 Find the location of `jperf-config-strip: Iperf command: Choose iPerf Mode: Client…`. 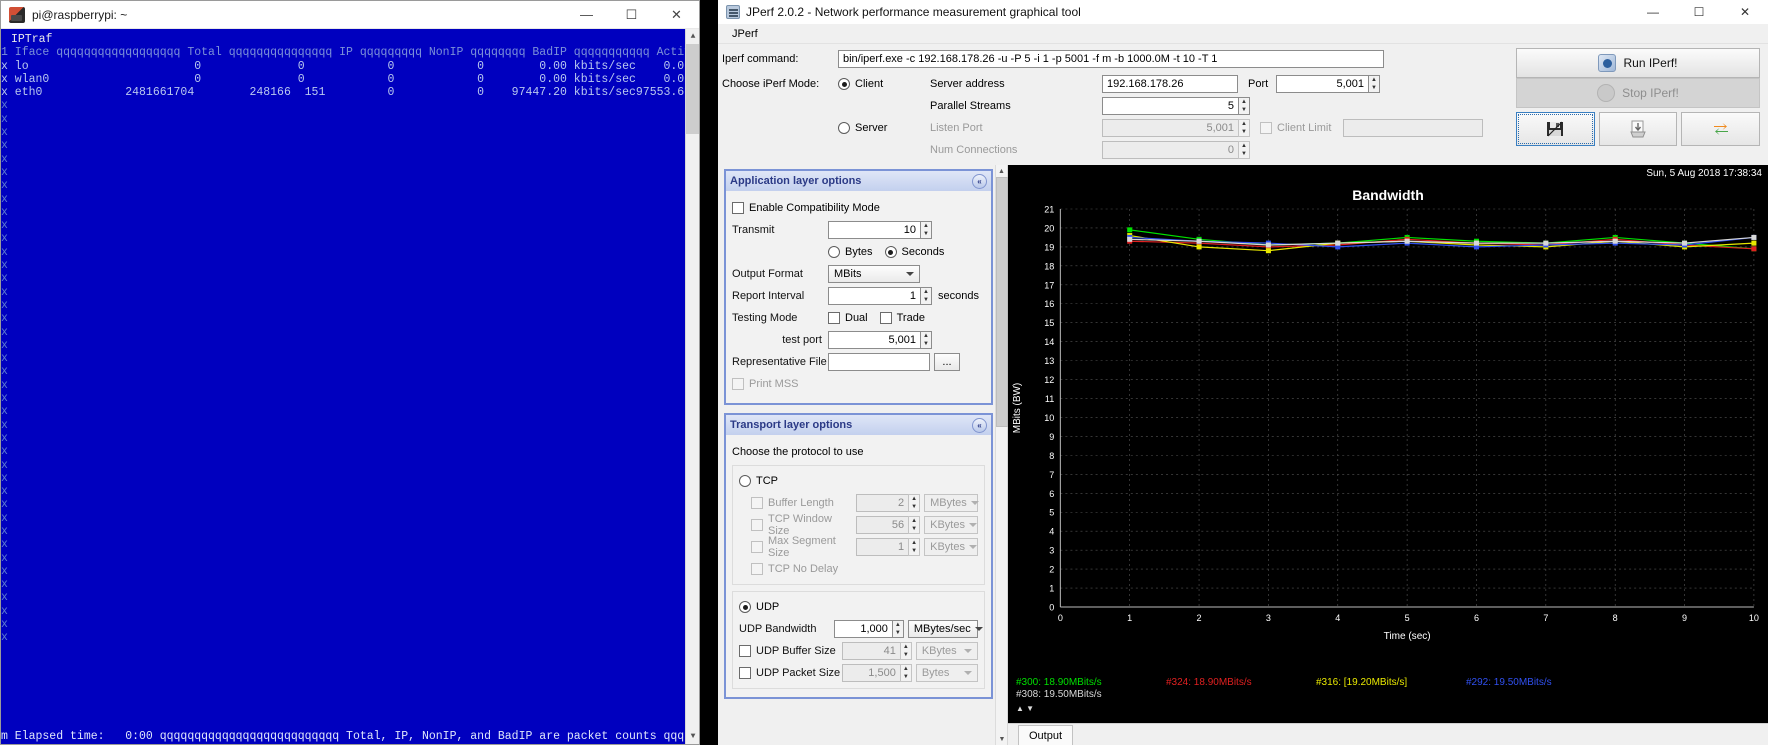

jperf-config-strip: Iperf command: Choose iPerf Mode: Client… is located at coordinates (1243, 104).